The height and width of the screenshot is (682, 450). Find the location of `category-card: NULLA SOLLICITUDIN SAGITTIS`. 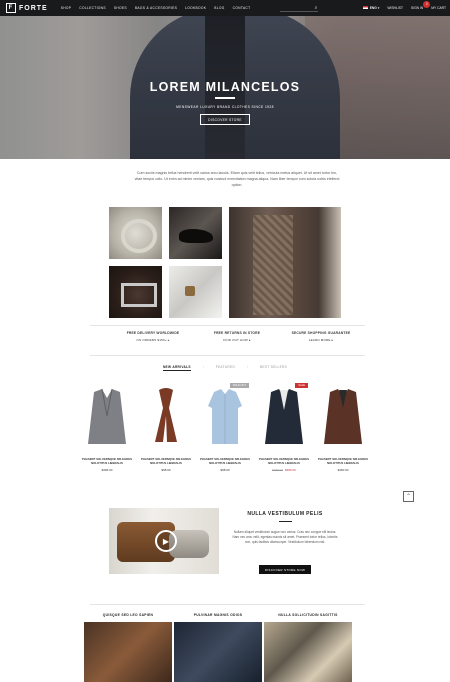

category-card: NULLA SOLLICITUDIN SAGITTIS is located at coordinates (308, 647).